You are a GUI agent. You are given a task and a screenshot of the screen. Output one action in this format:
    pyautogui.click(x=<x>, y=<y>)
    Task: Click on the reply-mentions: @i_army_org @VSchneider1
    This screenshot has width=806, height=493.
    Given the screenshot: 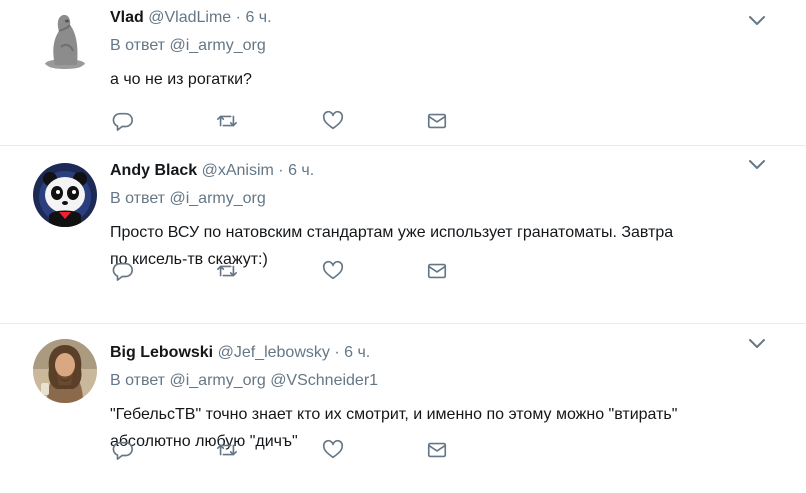 What is the action you would take?
    pyautogui.click(x=273, y=380)
    